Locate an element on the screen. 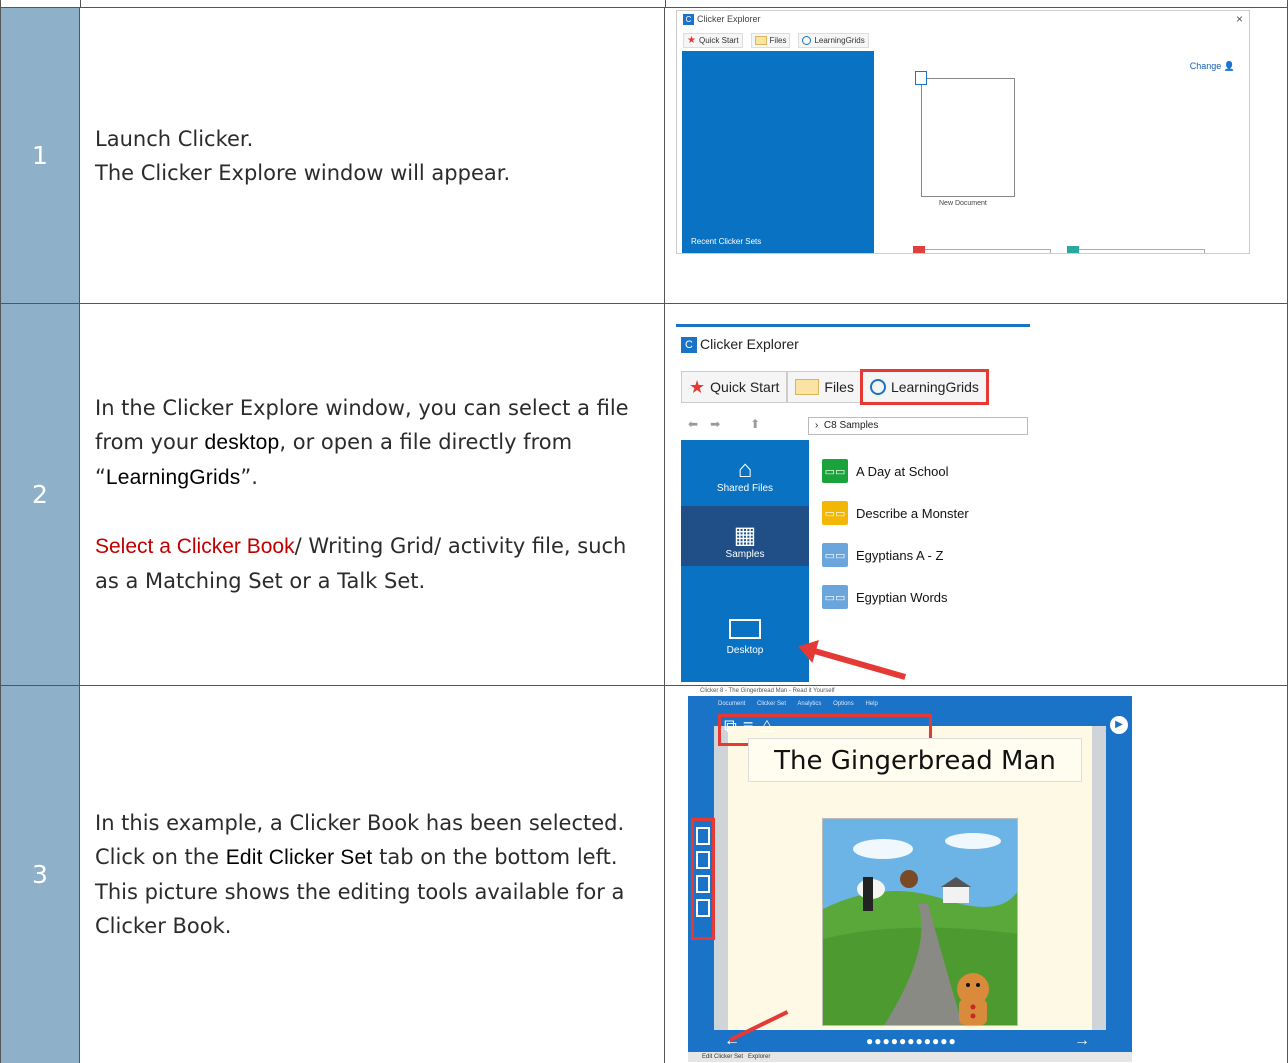 This screenshot has width=1288, height=1063. step-number: 3 is located at coordinates (40, 874).